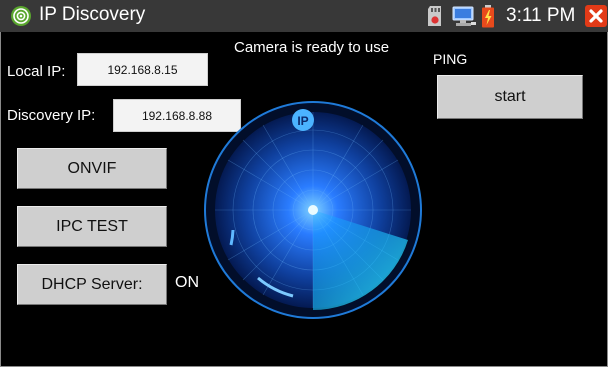  Describe the element at coordinates (51, 115) in the screenshot. I see `discovery-ip-label: Discovery IP:` at that location.